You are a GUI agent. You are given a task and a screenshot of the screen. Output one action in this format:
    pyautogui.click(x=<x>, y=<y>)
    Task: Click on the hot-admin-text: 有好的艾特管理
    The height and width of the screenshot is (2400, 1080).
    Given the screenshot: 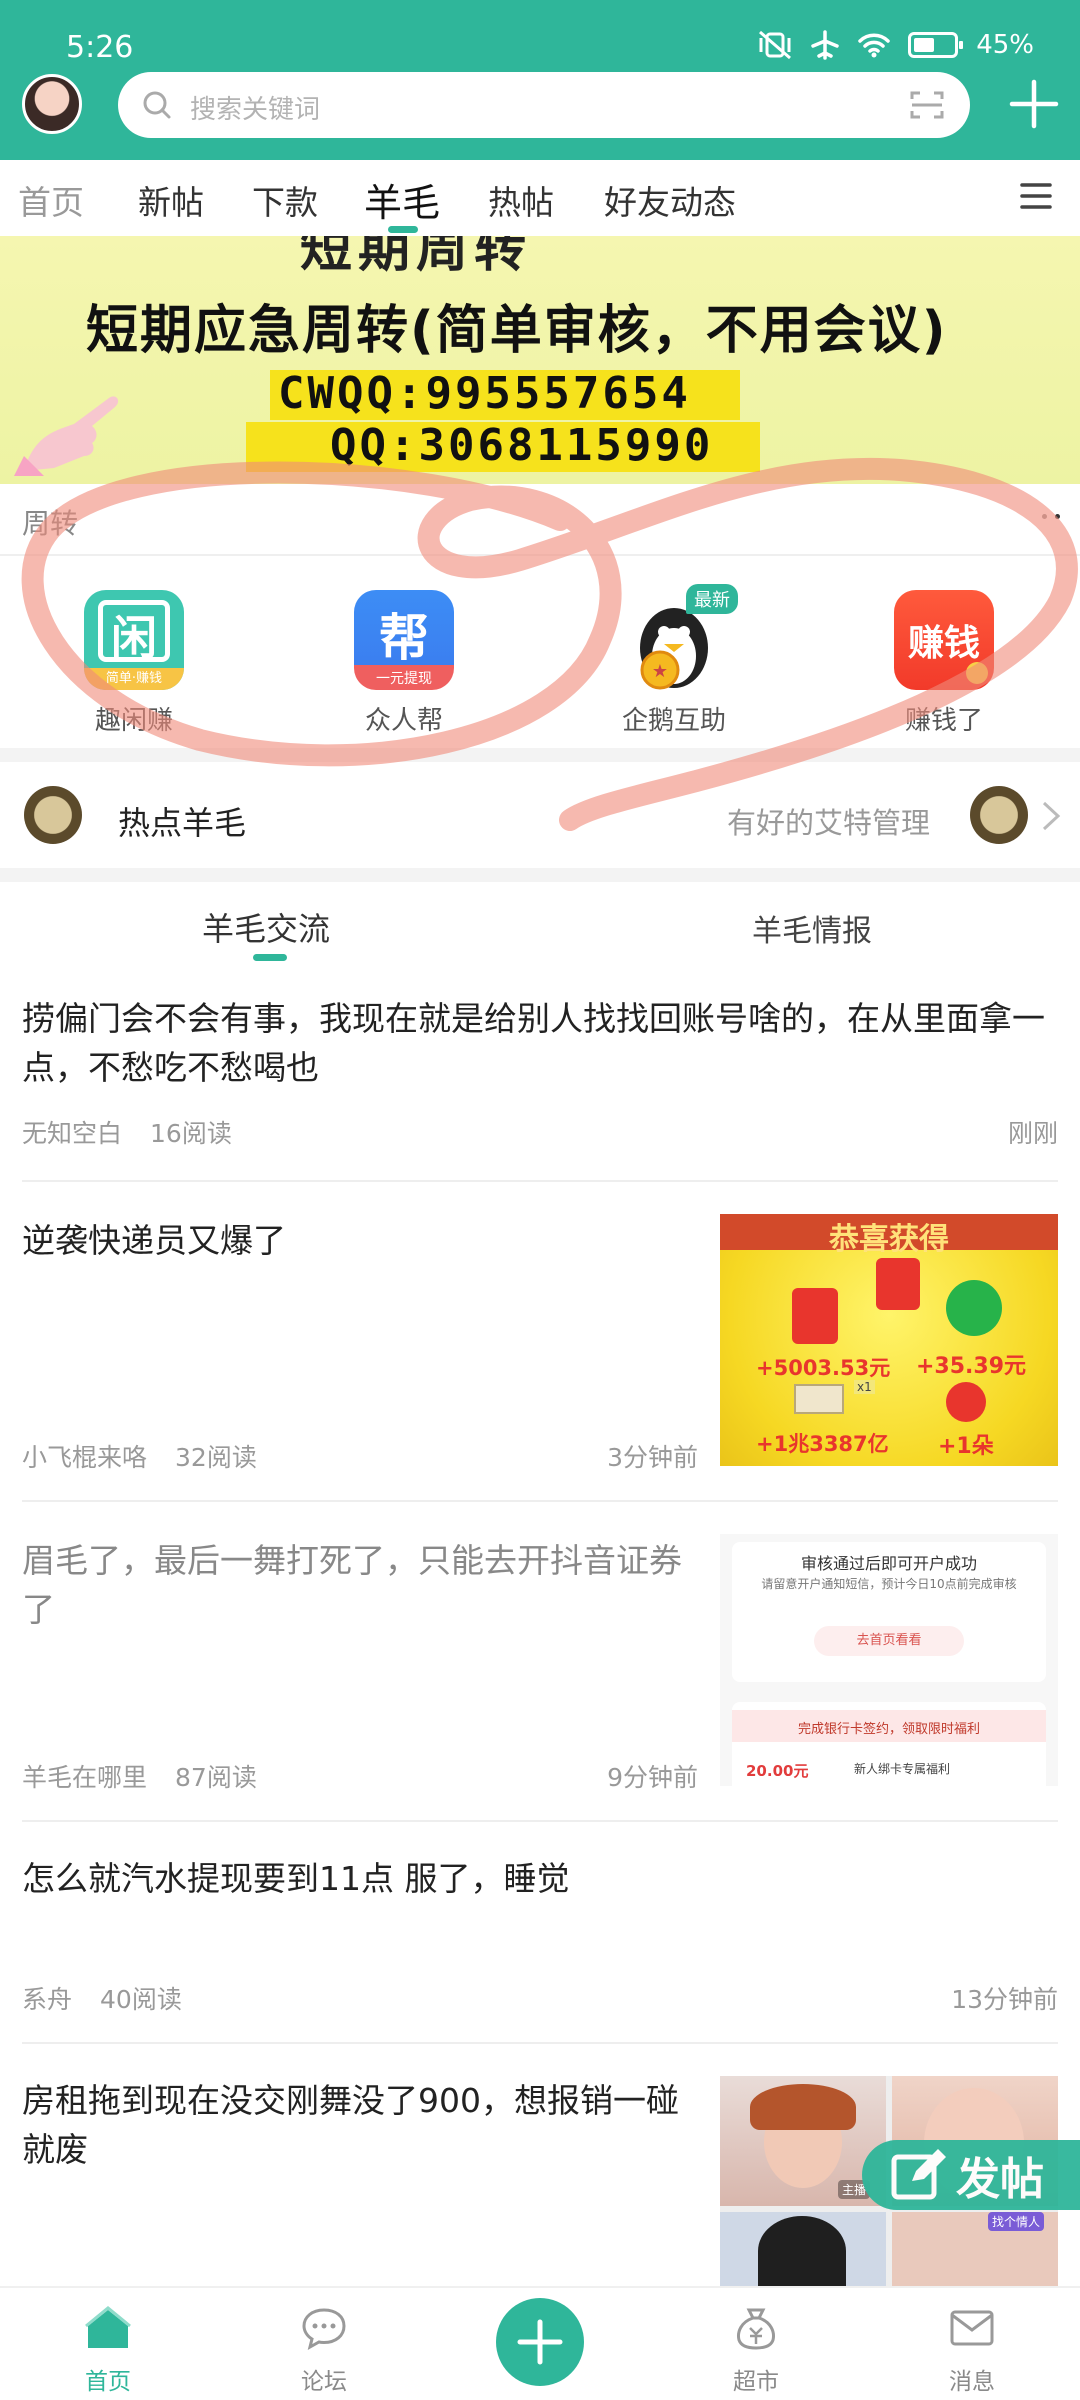 What is the action you would take?
    pyautogui.click(x=828, y=823)
    